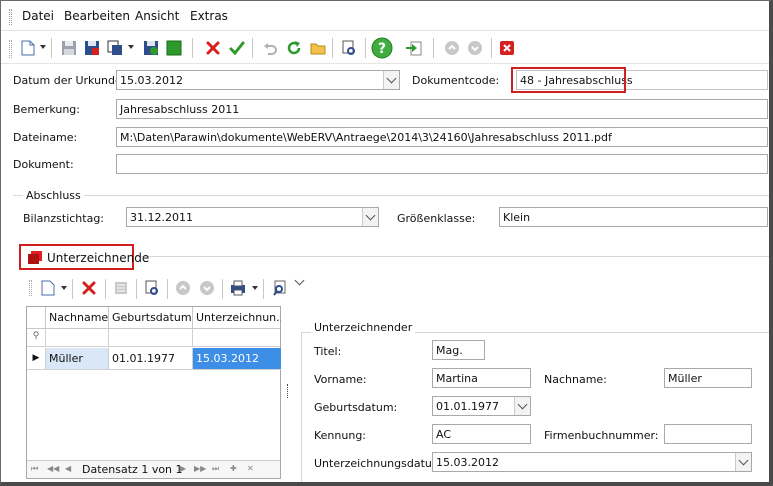 This screenshot has width=773, height=486. Describe the element at coordinates (174, 48) in the screenshot. I see `stop-icon` at that location.